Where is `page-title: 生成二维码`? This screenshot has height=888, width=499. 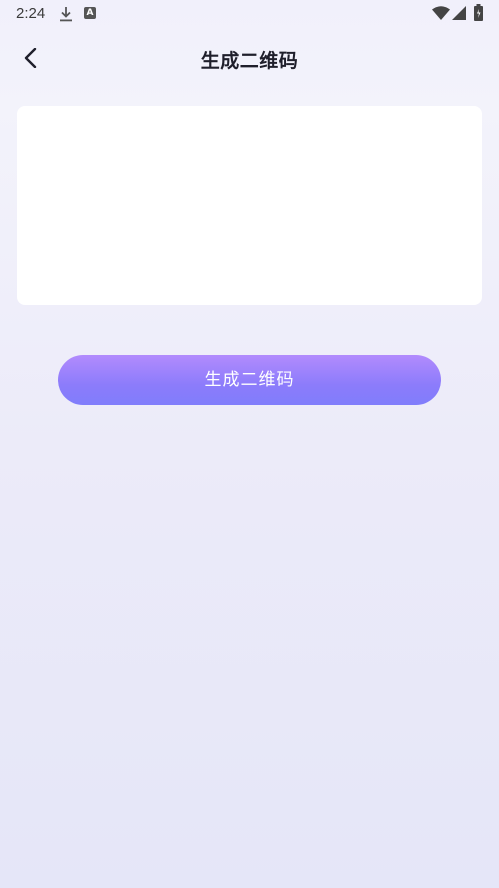 page-title: 生成二维码 is located at coordinates (249, 61).